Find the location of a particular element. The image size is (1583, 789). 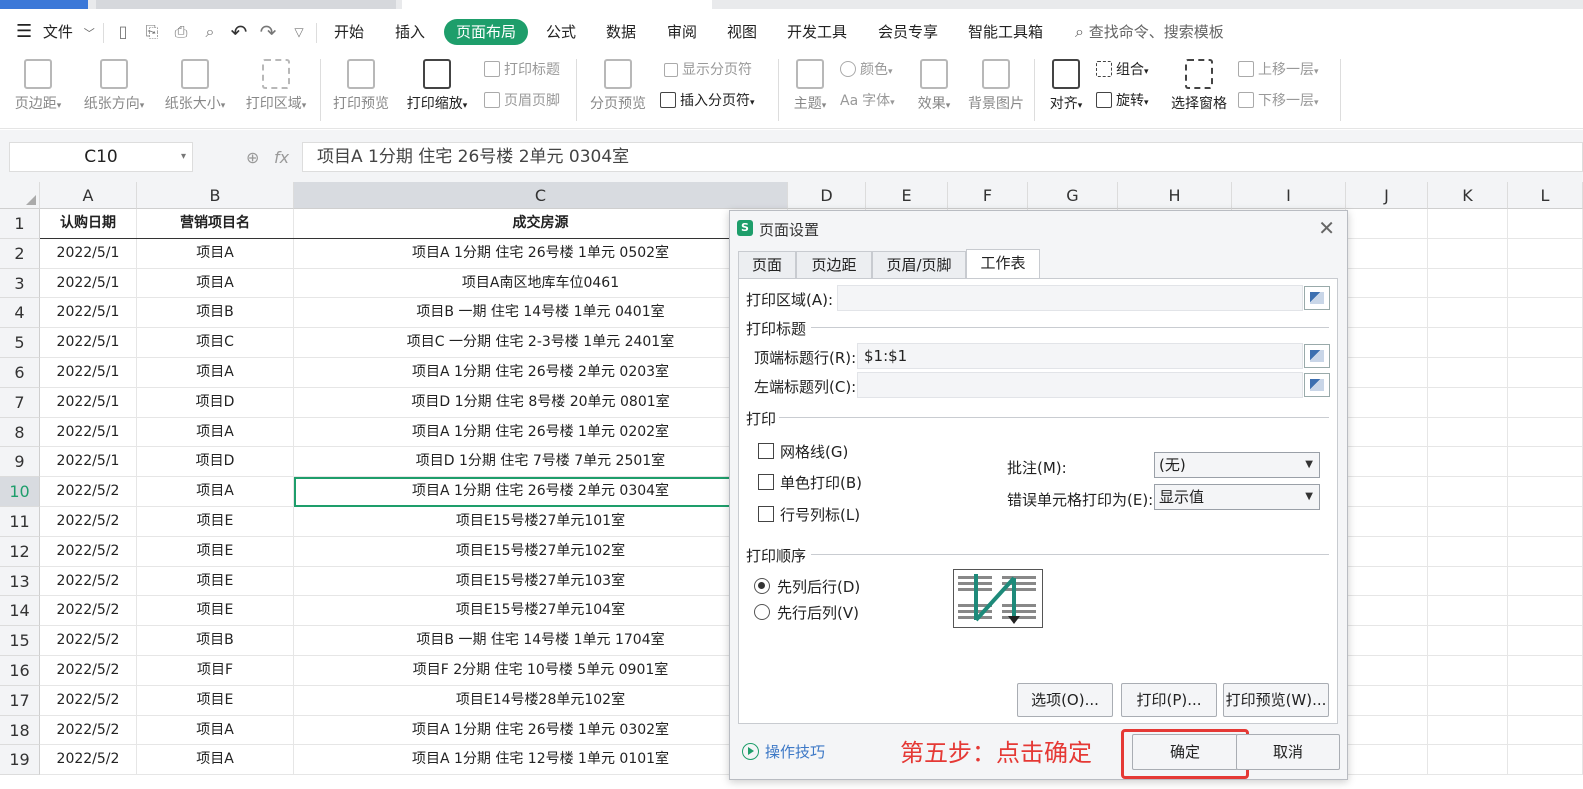

selection-pane-button: 选择窗格 is located at coordinates (1199, 86).